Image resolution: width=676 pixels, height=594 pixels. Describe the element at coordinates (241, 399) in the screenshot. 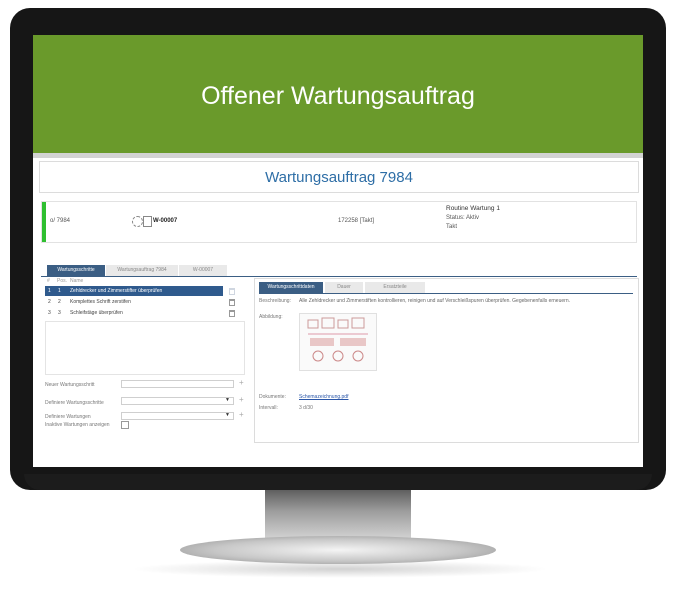

I see `add-steps-button: +` at that location.